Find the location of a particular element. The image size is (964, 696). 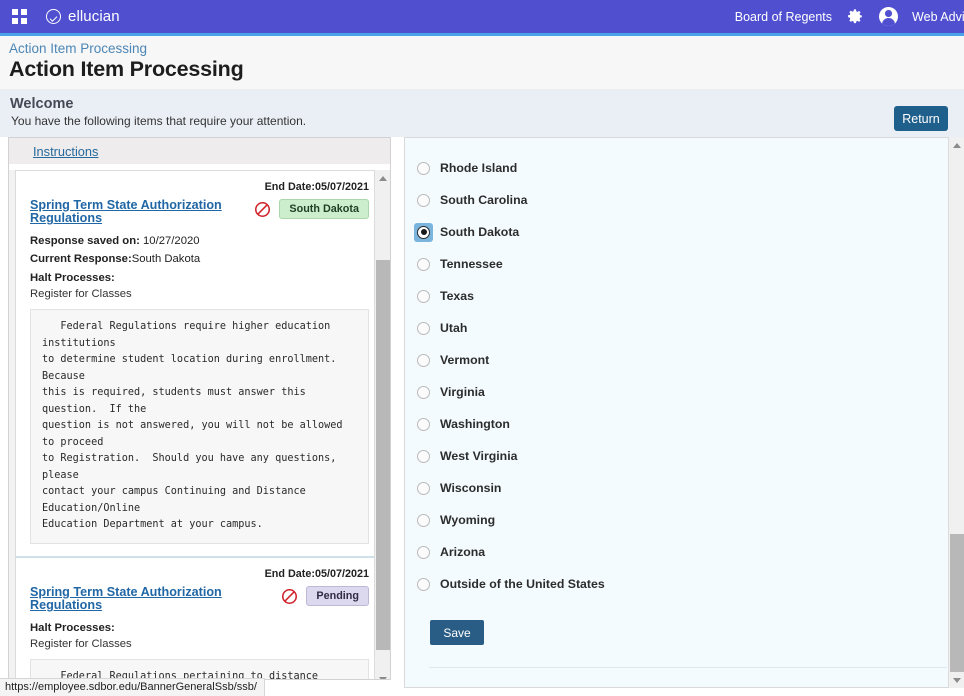

left-panel-scrollbar is located at coordinates (382, 424).